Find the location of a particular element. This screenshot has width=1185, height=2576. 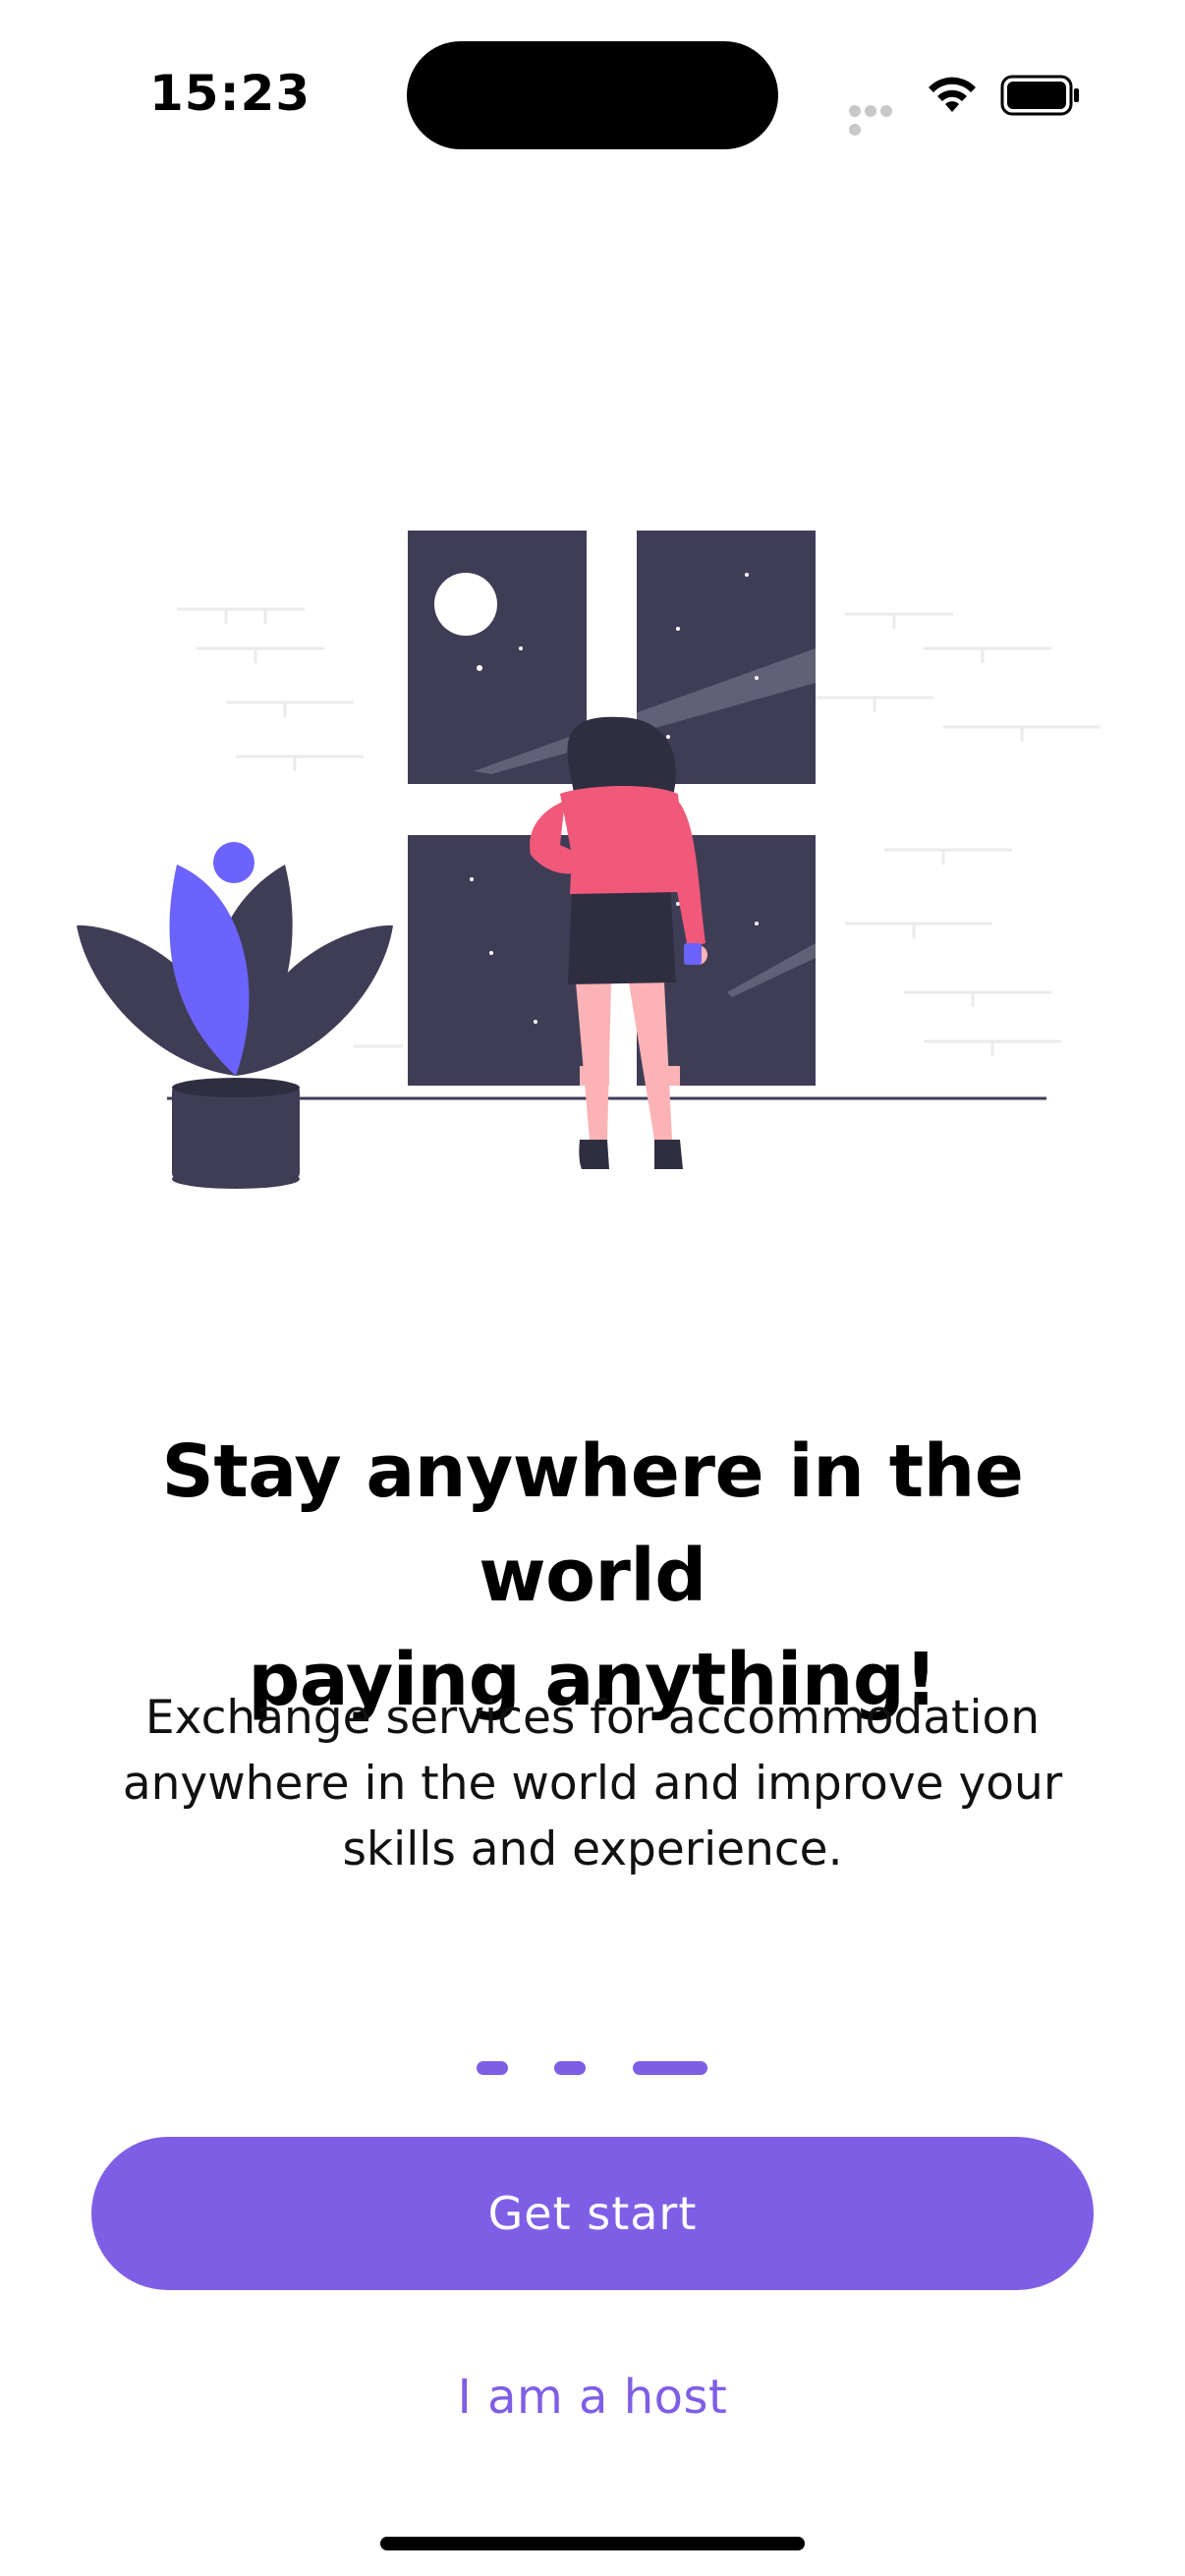

status-time: 15:23 is located at coordinates (230, 93).